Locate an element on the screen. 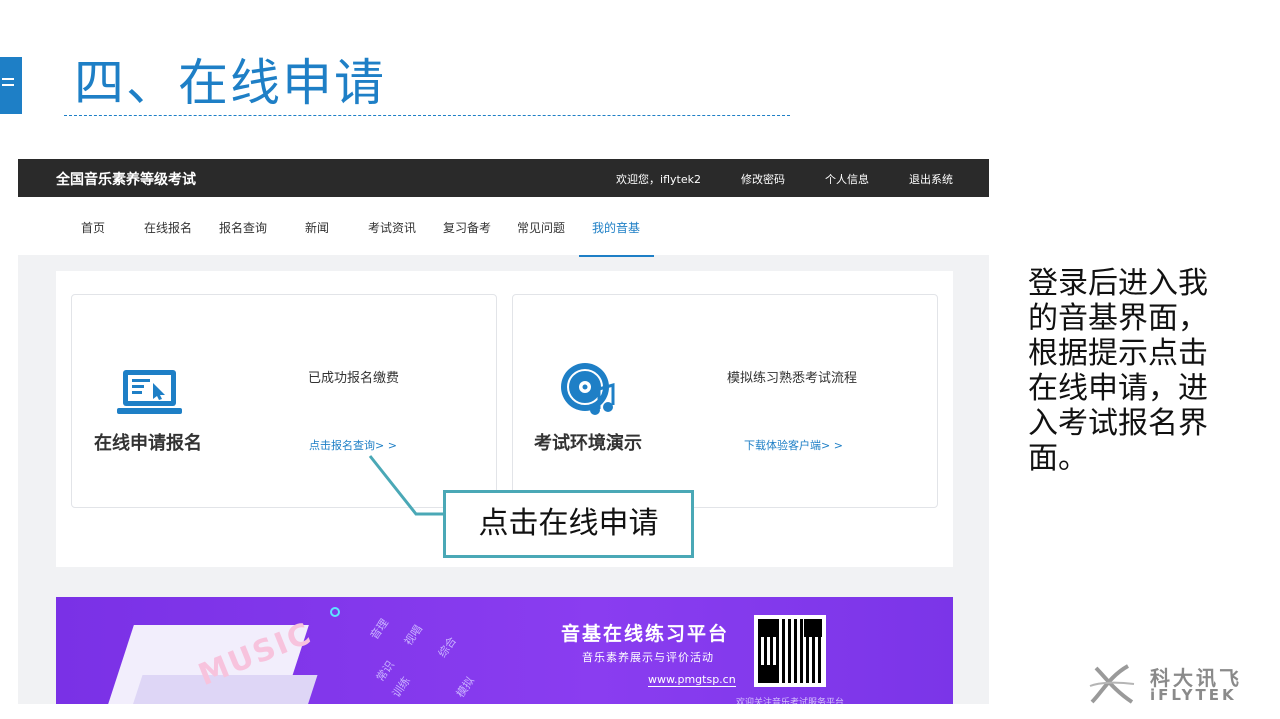  banner-tag: 训练 is located at coordinates (401, 687).